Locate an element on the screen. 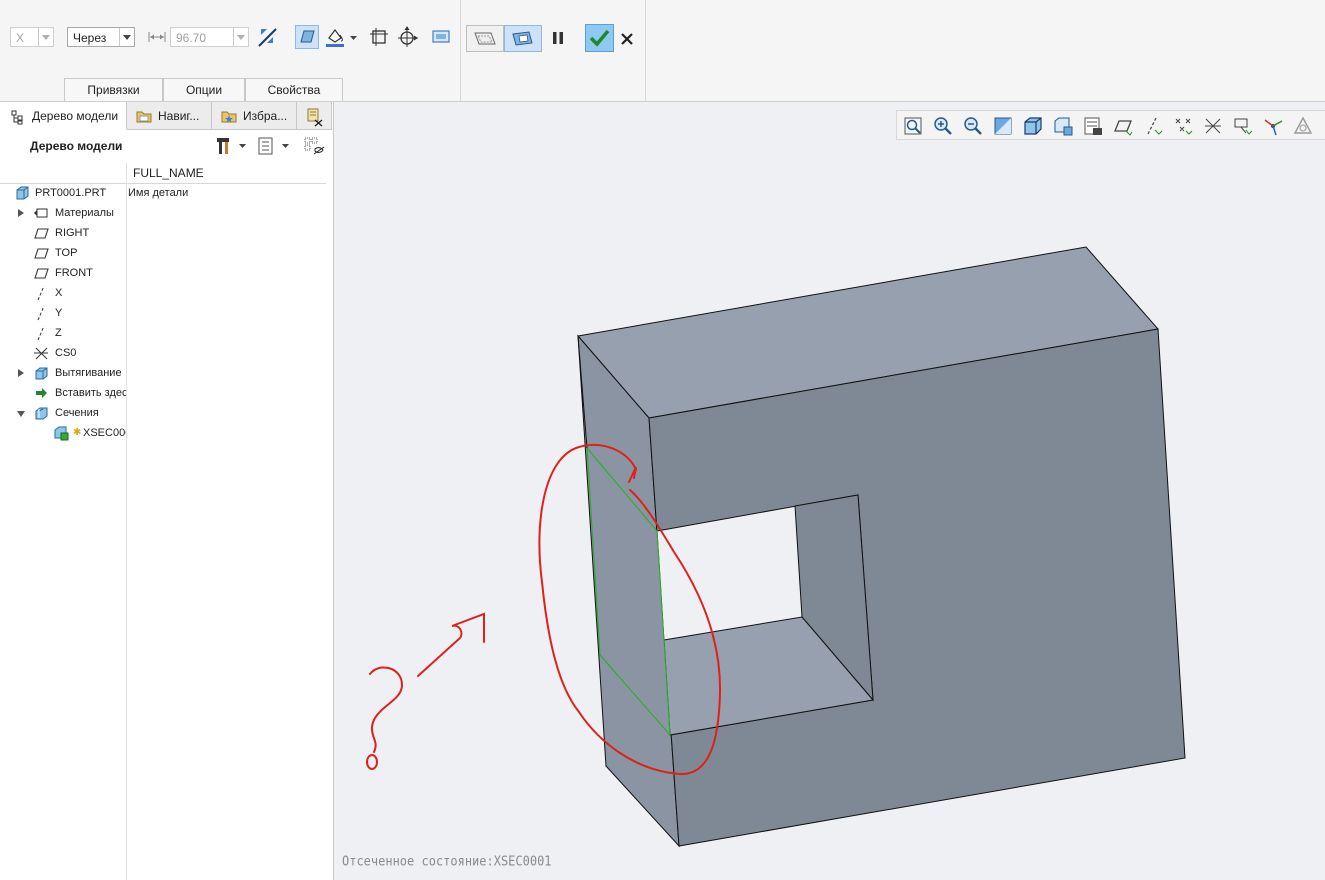  dragger-icon is located at coordinates (408, 37).